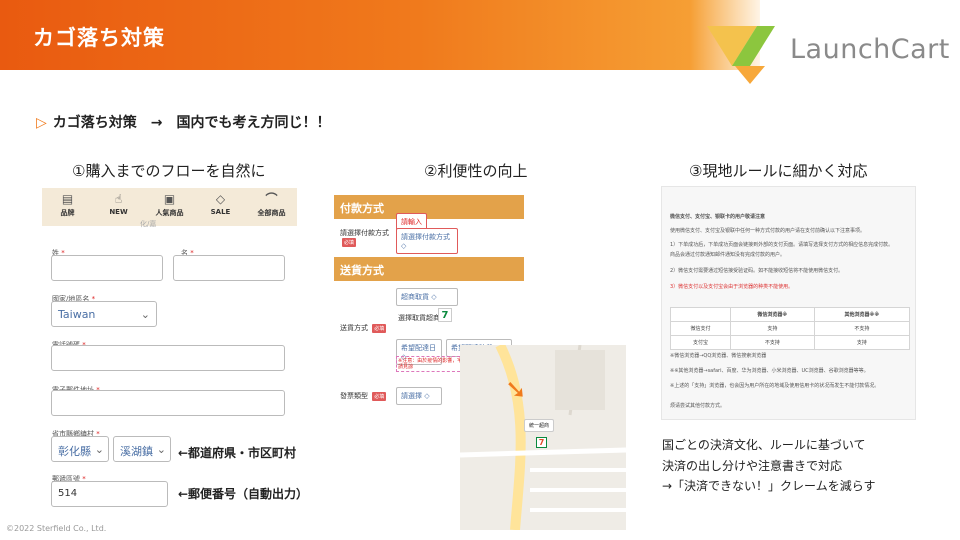  Describe the element at coordinates (718, 356) in the screenshot. I see `doc-footnote: ※微信浏览器→QQ浏览器、微信搜索浏览器` at that location.